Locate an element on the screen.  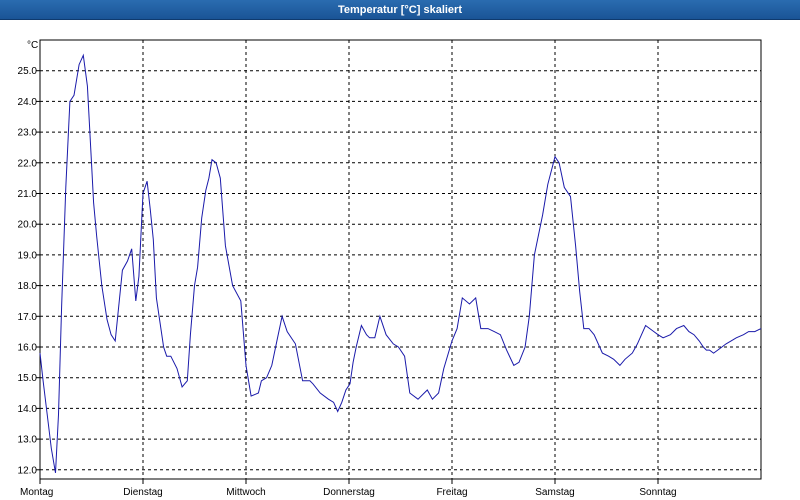
y-tick-label: 23.0 is located at coordinates (28, 133).